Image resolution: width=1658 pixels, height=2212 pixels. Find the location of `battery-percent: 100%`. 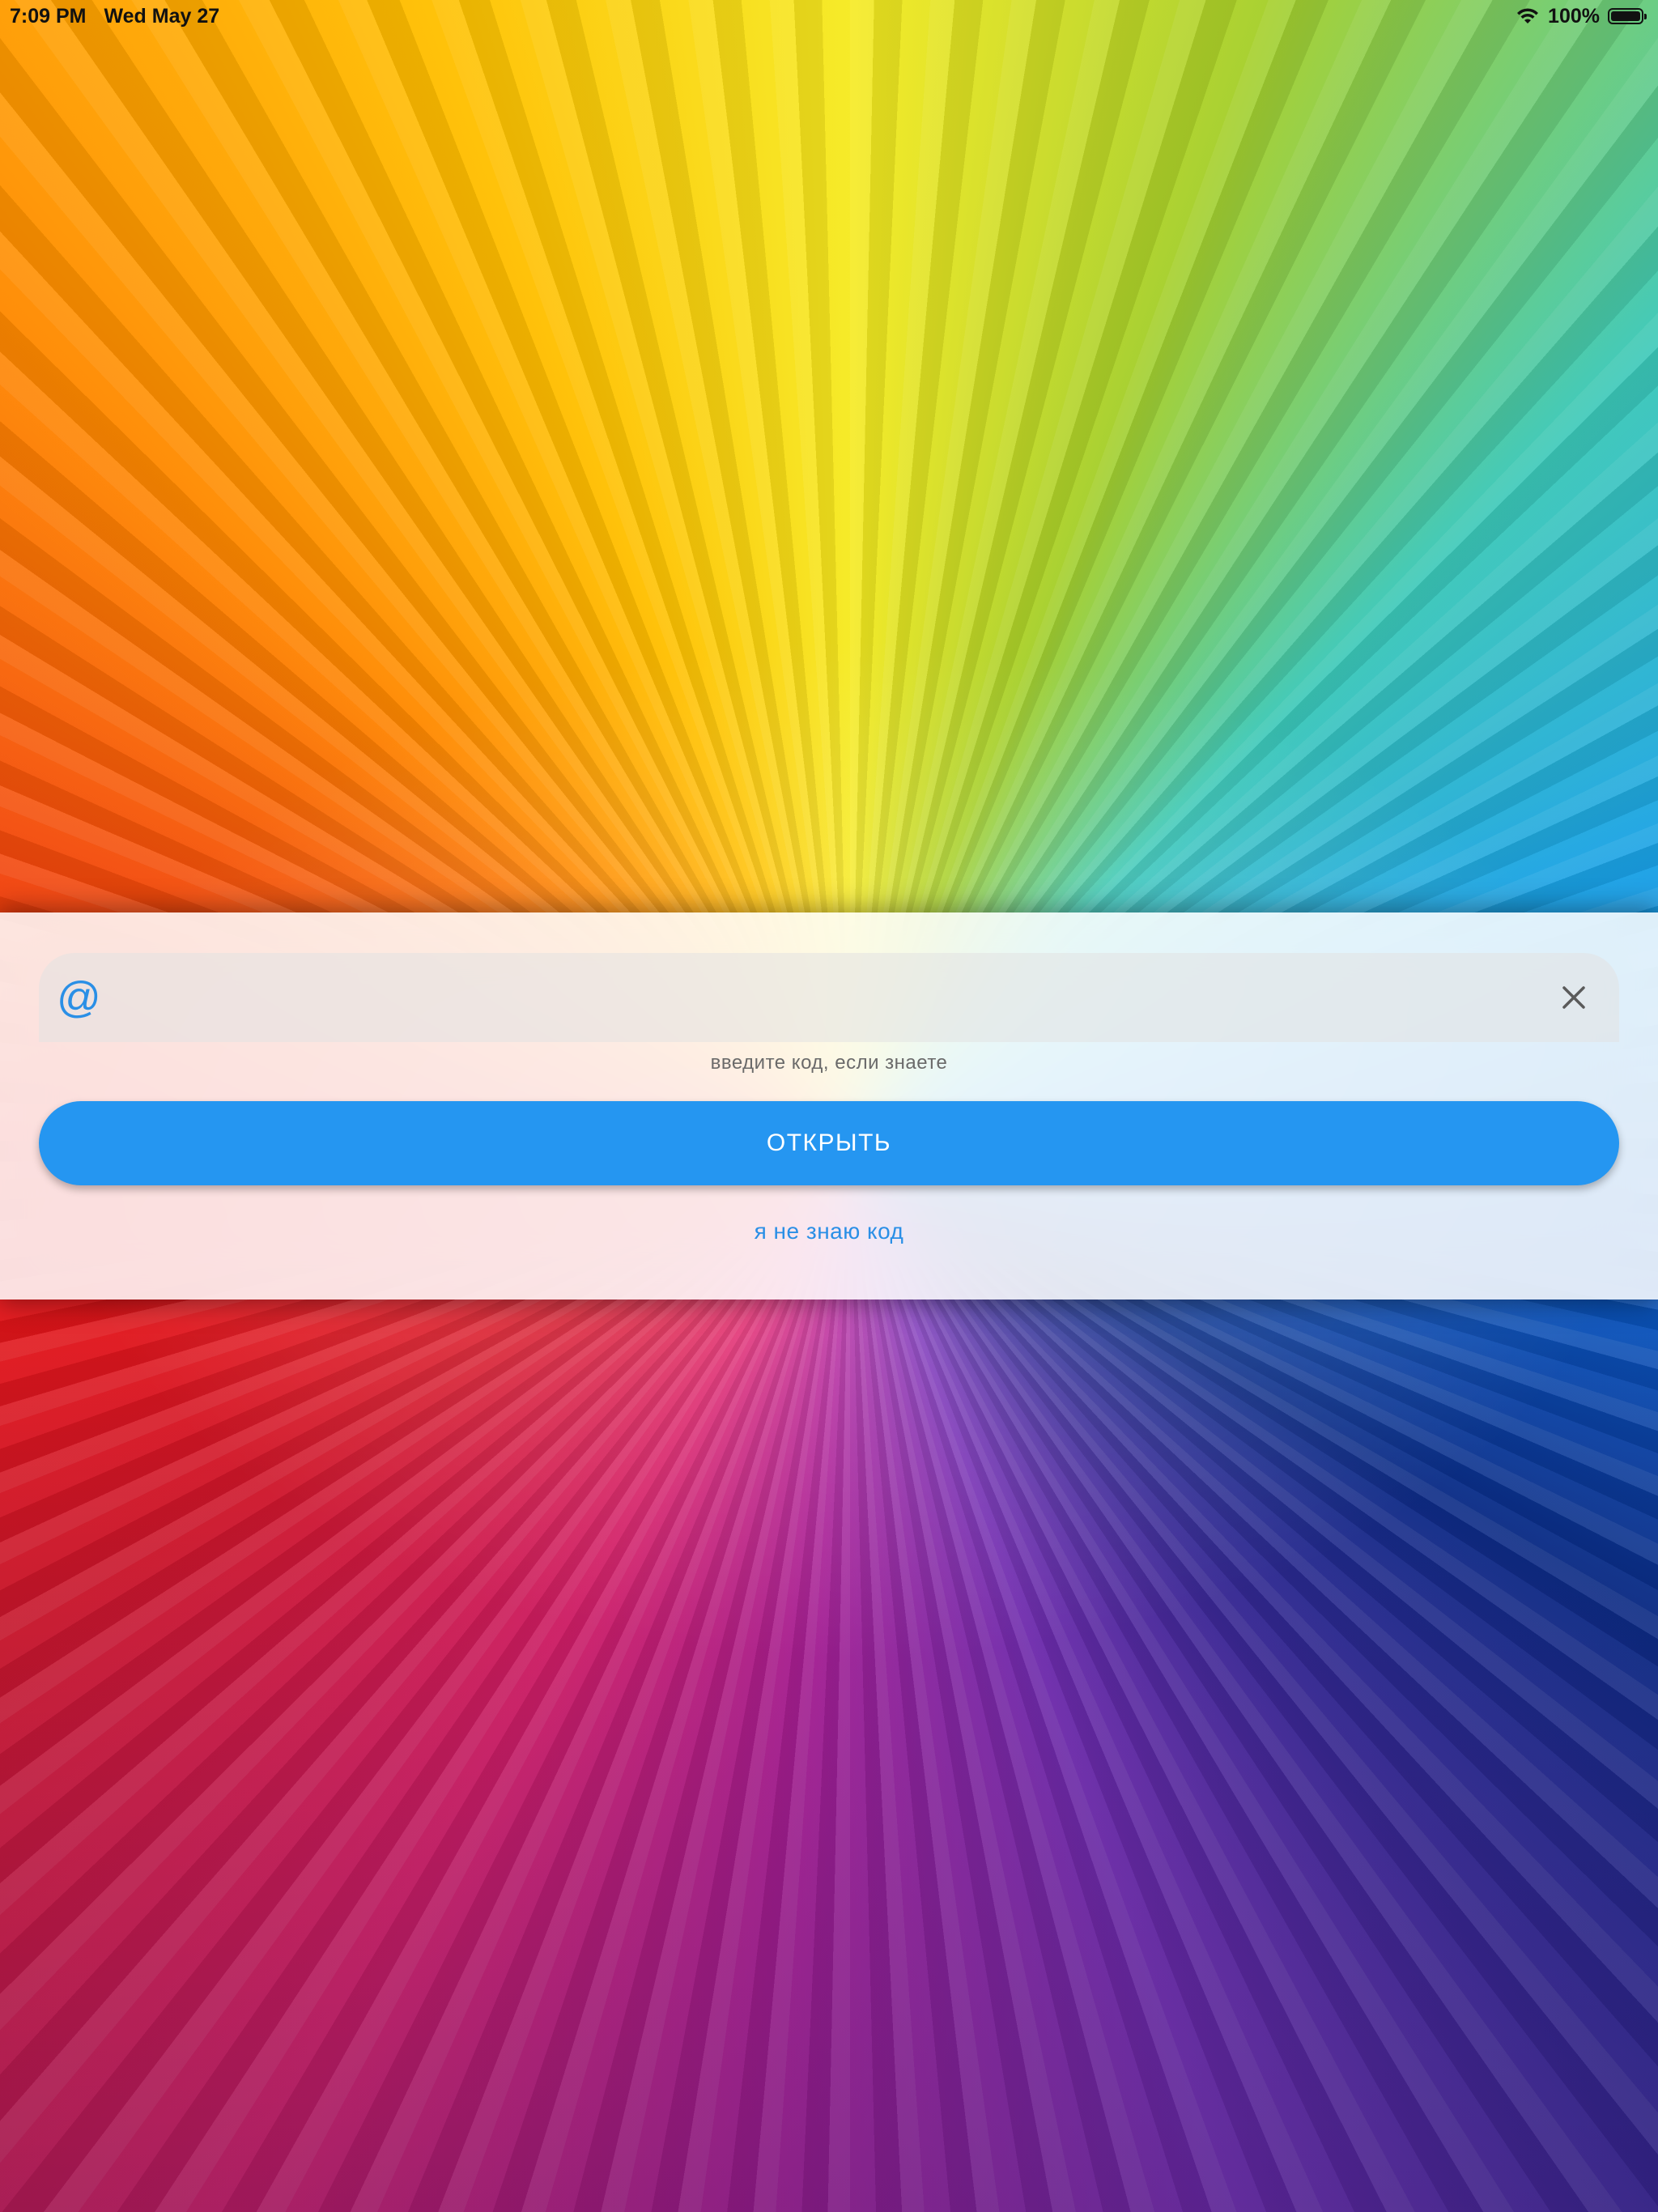

battery-percent: 100% is located at coordinates (1574, 16).